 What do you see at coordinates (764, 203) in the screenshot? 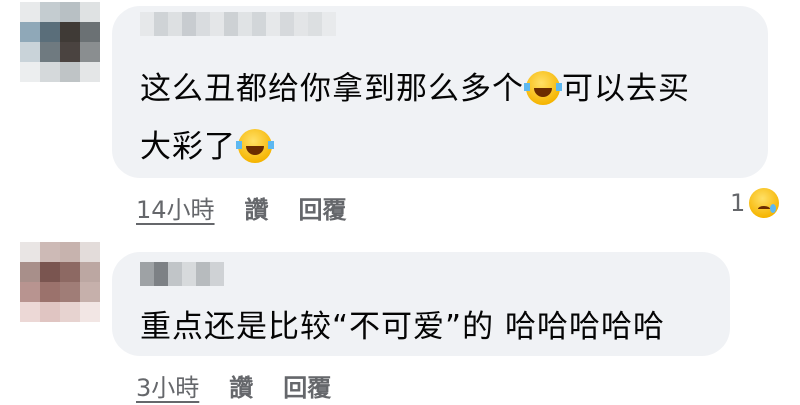
I see `sad-face-icon` at bounding box center [764, 203].